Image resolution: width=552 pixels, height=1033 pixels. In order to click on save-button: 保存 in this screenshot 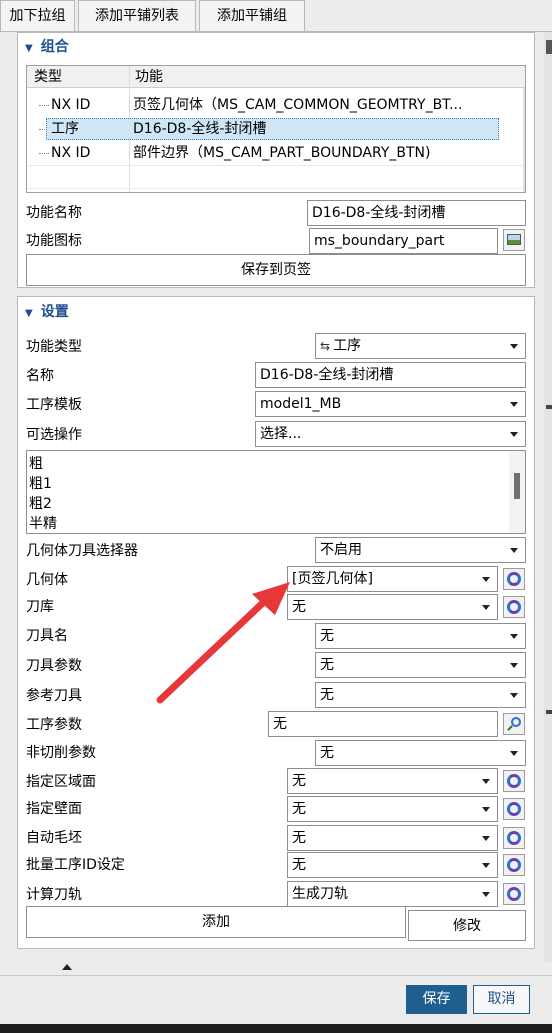, I will do `click(436, 999)`.